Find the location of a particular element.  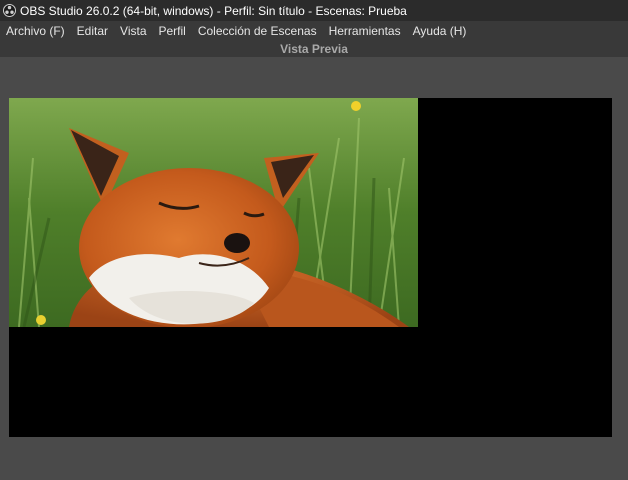

menu-herramientas: Herramientas is located at coordinates (365, 31).